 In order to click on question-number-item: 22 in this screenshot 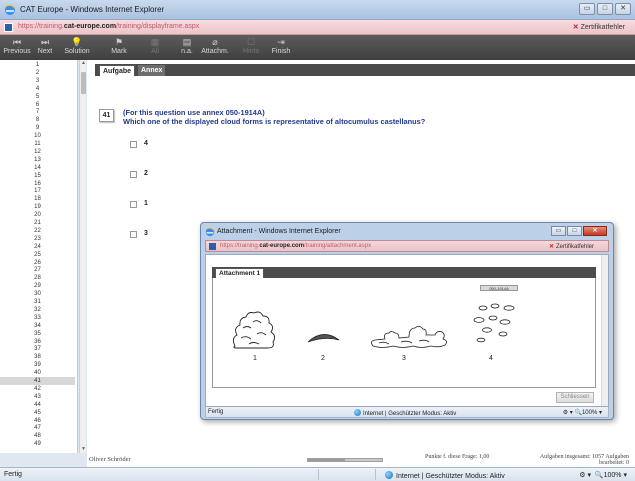, I will do `click(37, 231)`.